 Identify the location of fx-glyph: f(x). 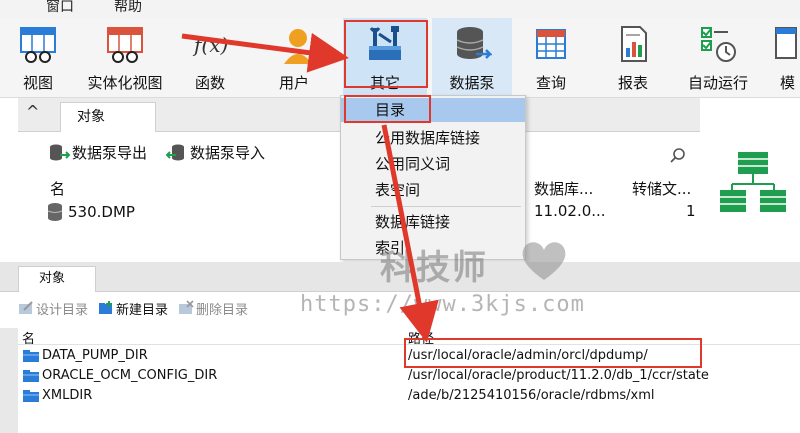
(210, 45).